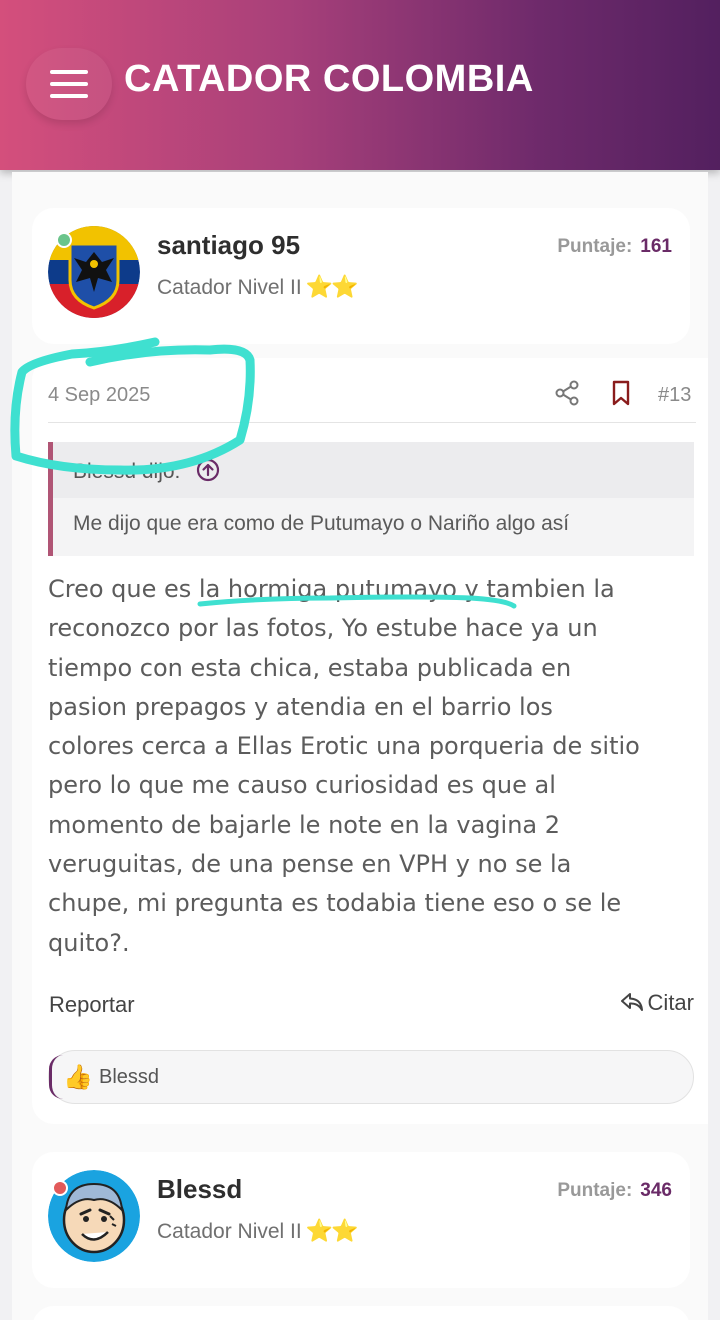  I want to click on score-value: 161, so click(656, 246).